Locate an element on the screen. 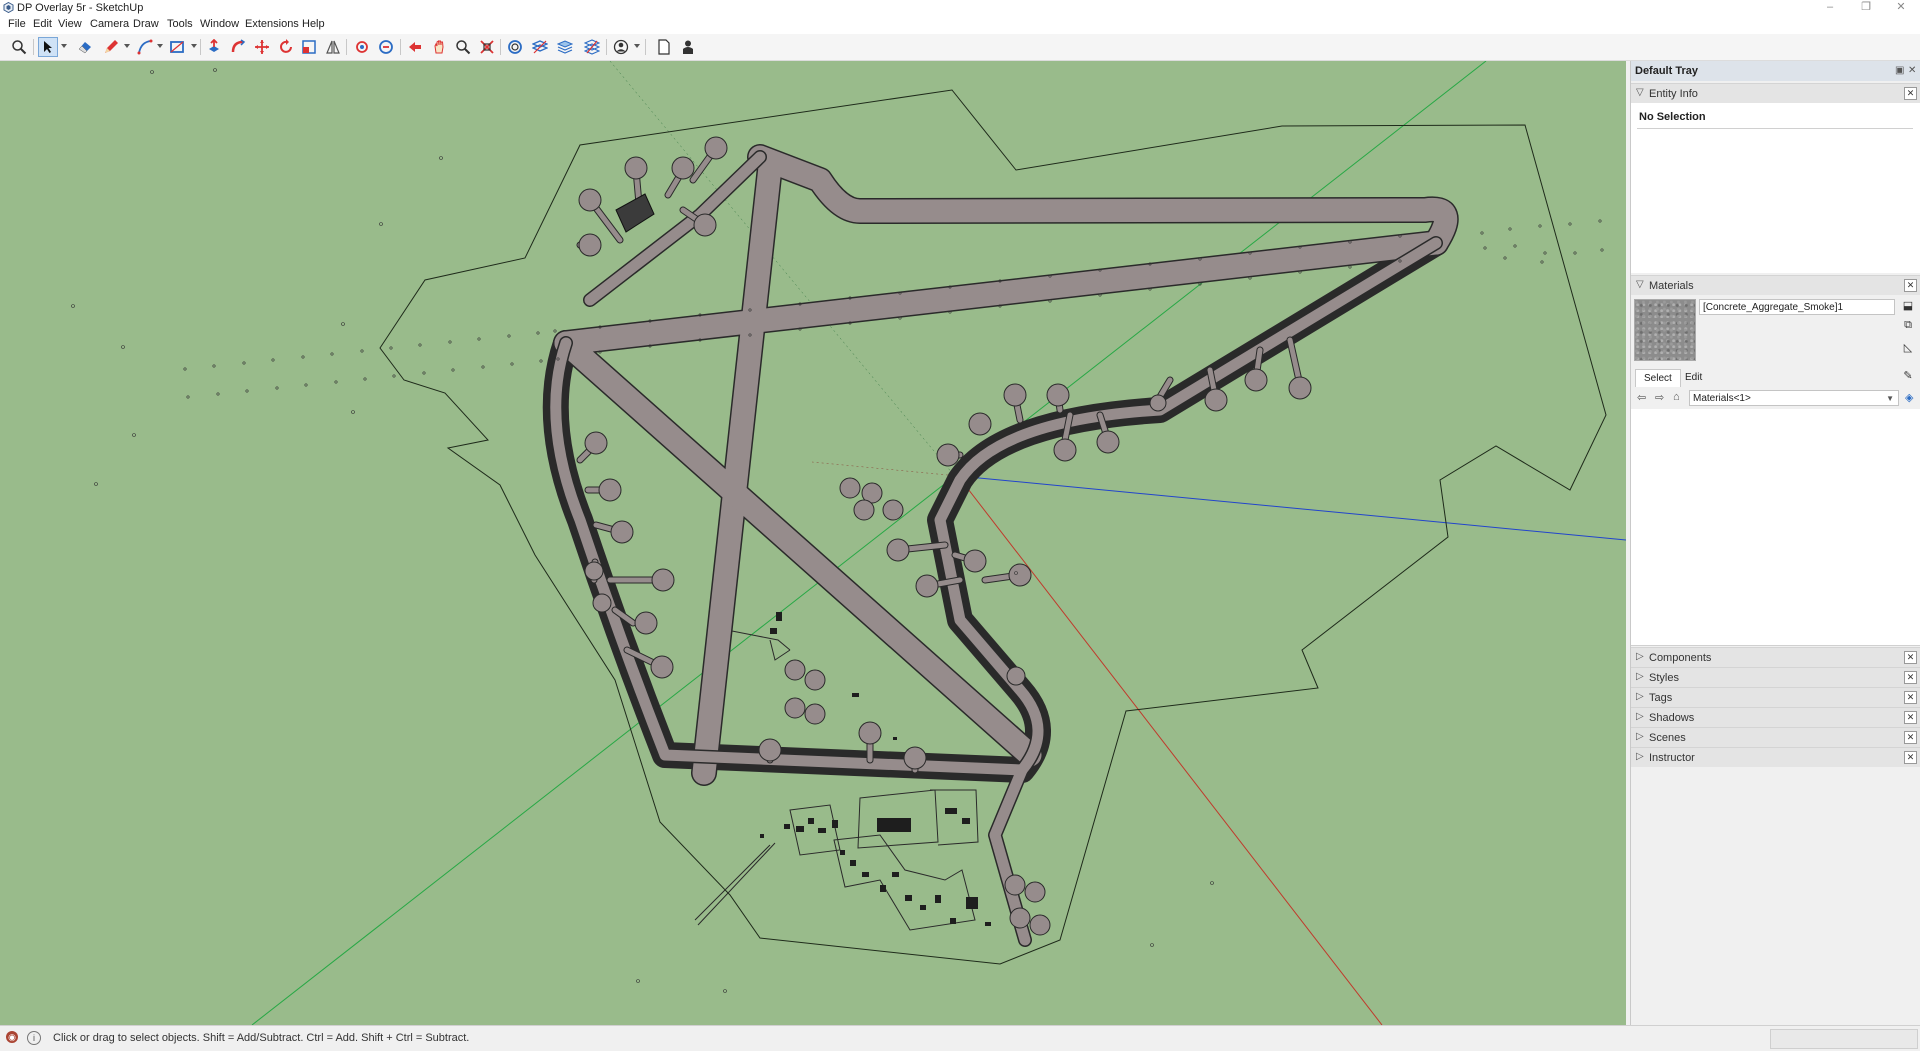  styles-label: Styles is located at coordinates (1664, 678).